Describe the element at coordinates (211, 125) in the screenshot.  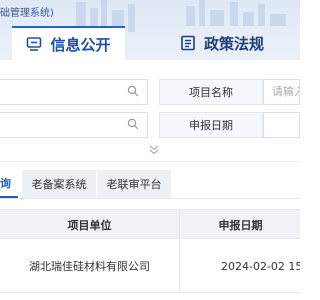
I see `declare-date-label: 申报日期` at that location.